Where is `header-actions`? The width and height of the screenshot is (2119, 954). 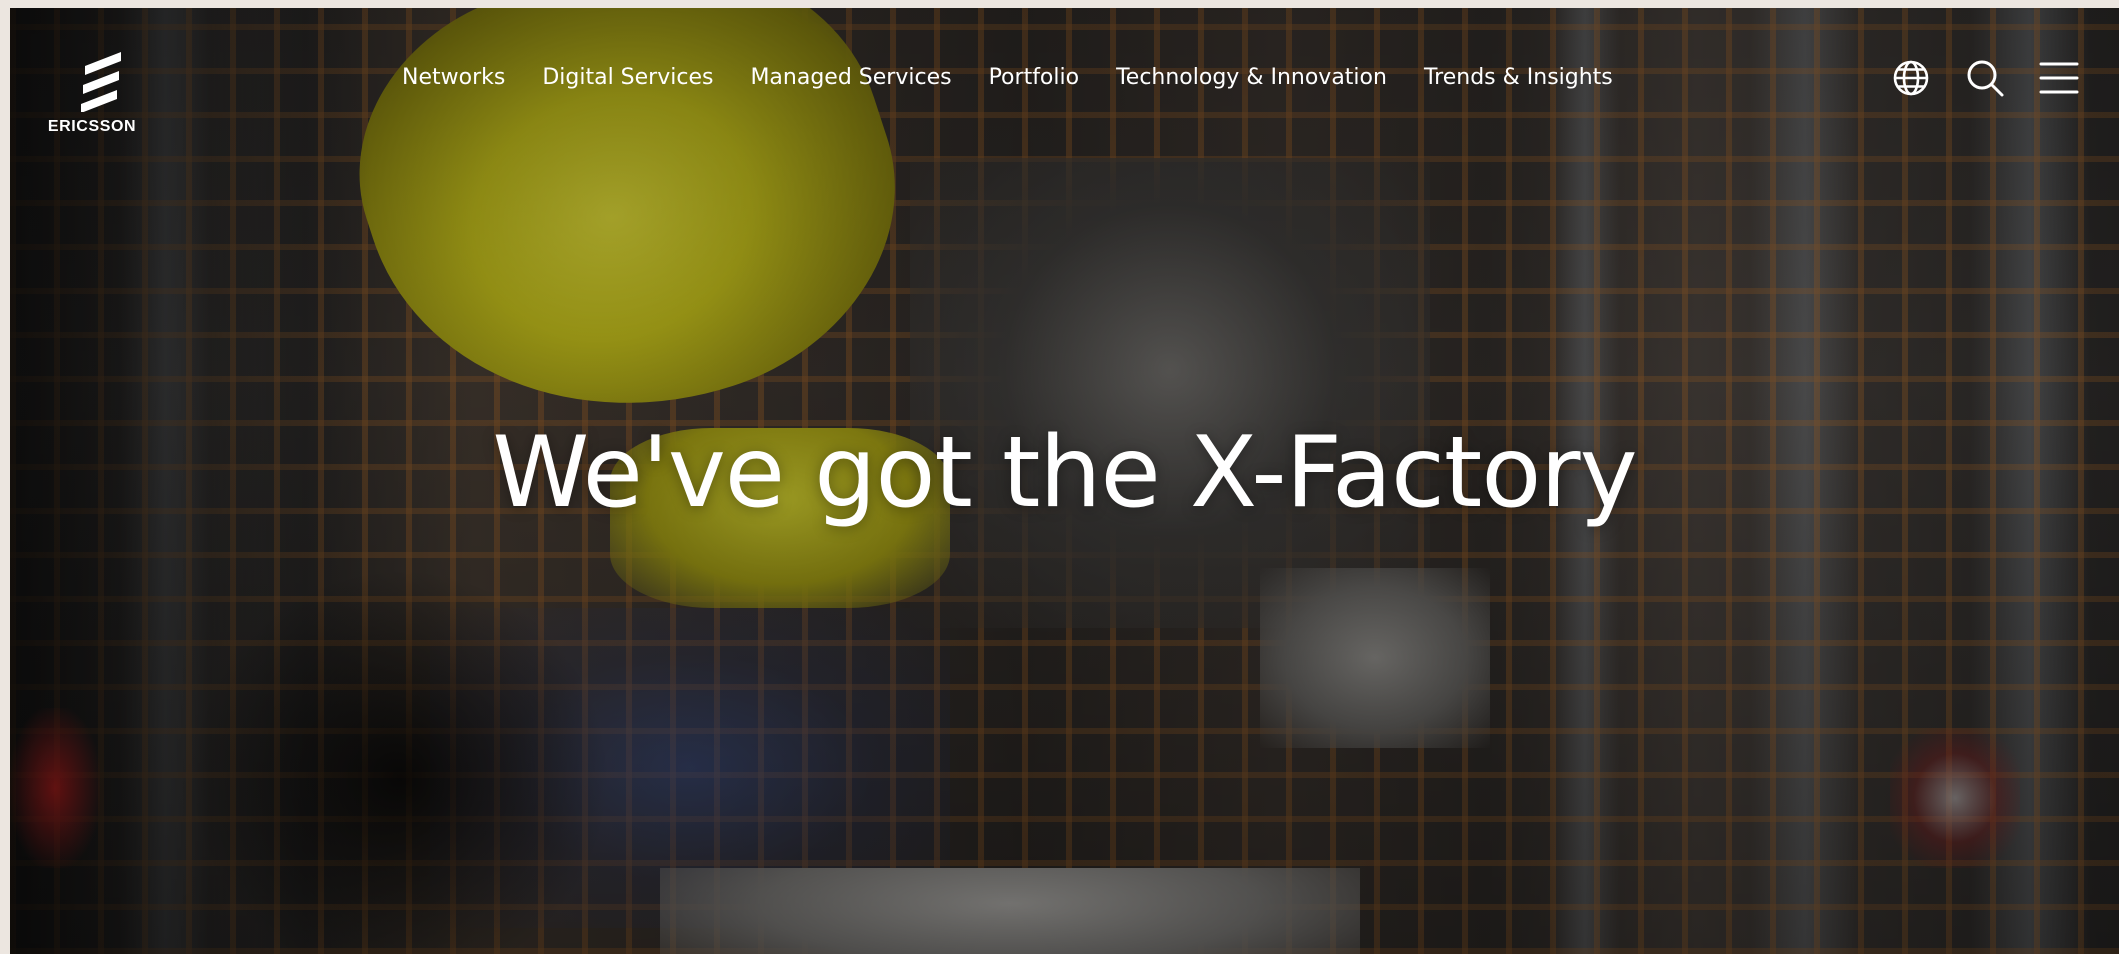 header-actions is located at coordinates (2006, 78).